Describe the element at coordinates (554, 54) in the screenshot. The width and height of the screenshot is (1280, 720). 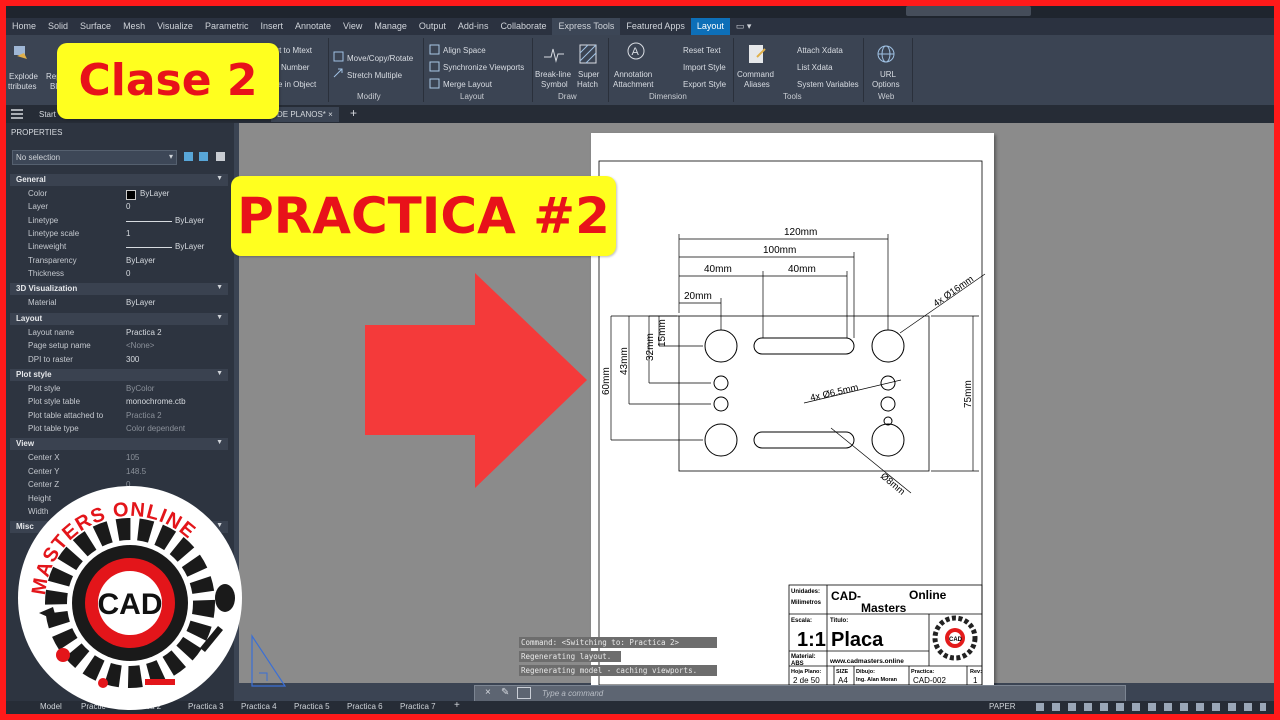
I see `break-line-icon` at that location.